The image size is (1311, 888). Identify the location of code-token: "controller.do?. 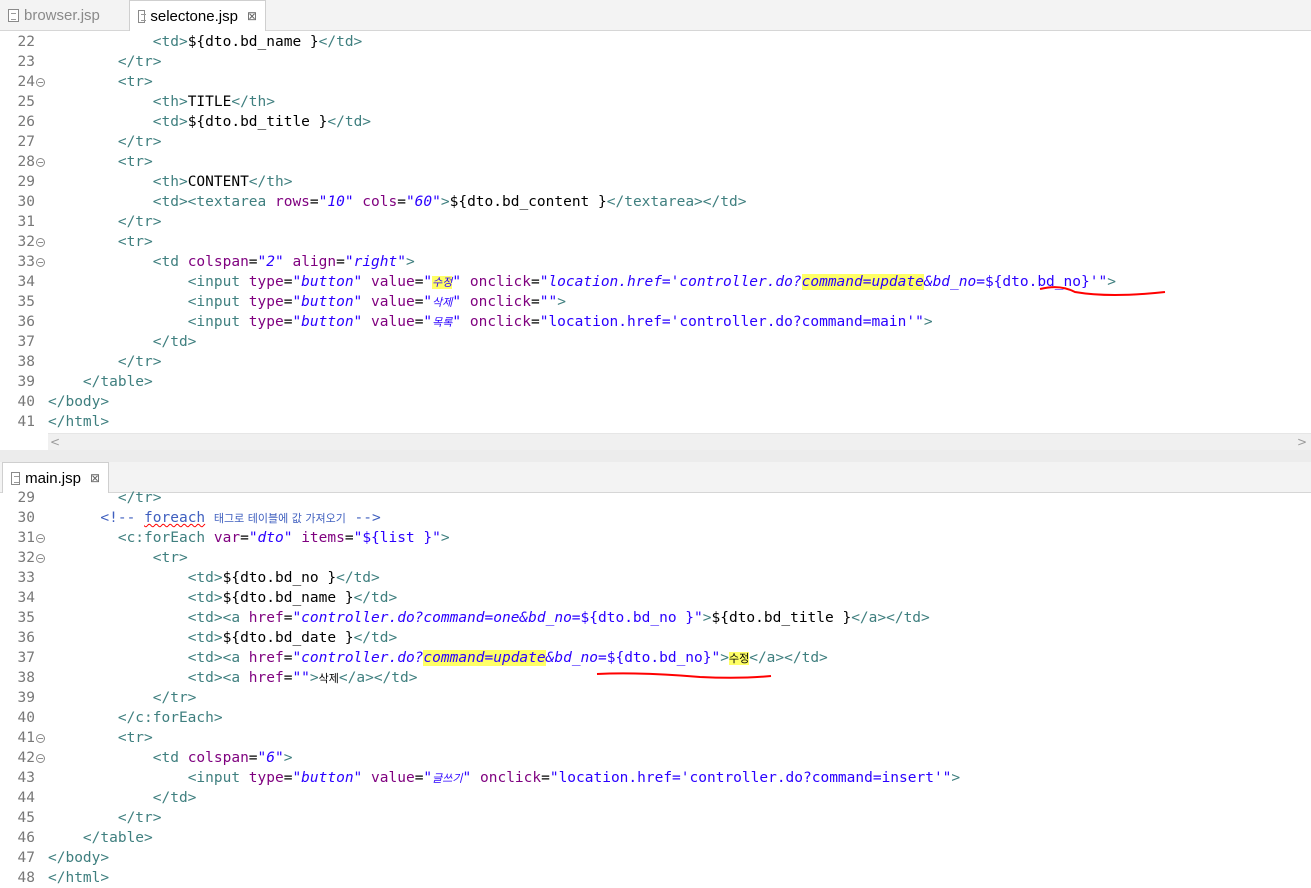
(358, 658).